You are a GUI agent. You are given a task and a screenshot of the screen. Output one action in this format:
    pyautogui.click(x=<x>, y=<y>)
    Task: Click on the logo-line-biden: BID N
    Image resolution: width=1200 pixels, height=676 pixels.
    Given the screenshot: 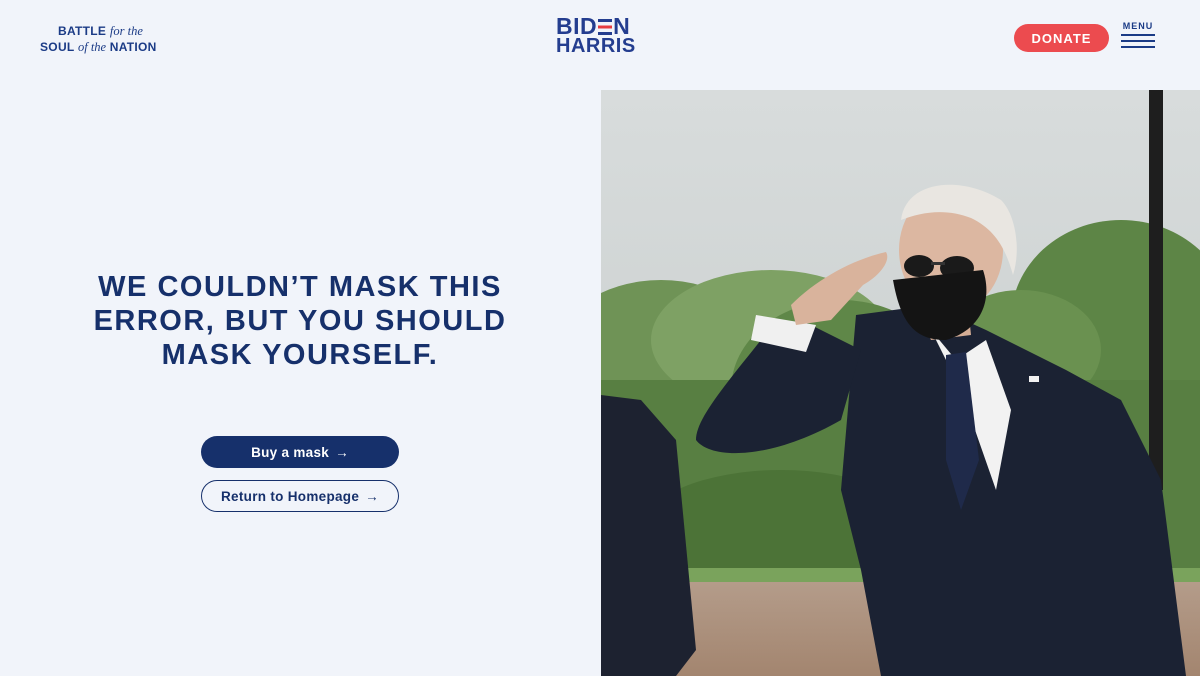 What is the action you would take?
    pyautogui.click(x=596, y=26)
    